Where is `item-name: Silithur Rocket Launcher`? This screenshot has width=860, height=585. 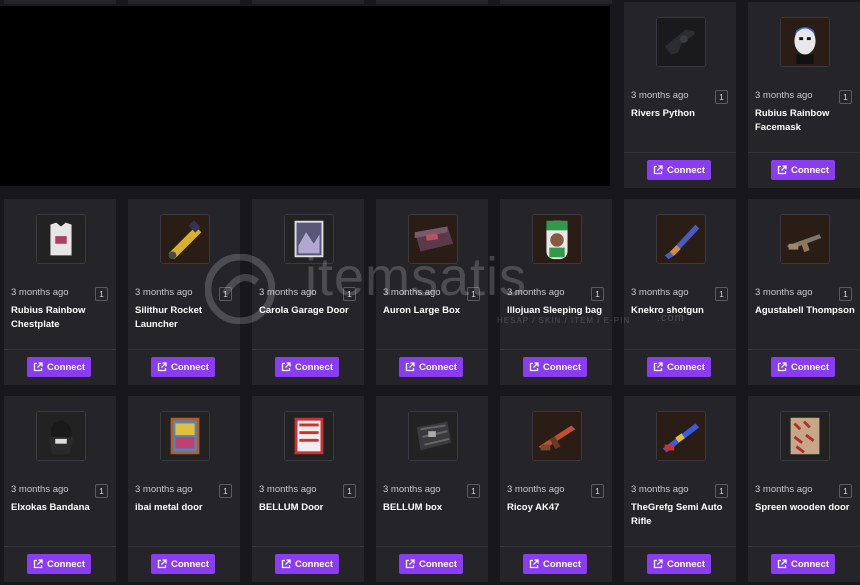 item-name: Silithur Rocket Launcher is located at coordinates (169, 317).